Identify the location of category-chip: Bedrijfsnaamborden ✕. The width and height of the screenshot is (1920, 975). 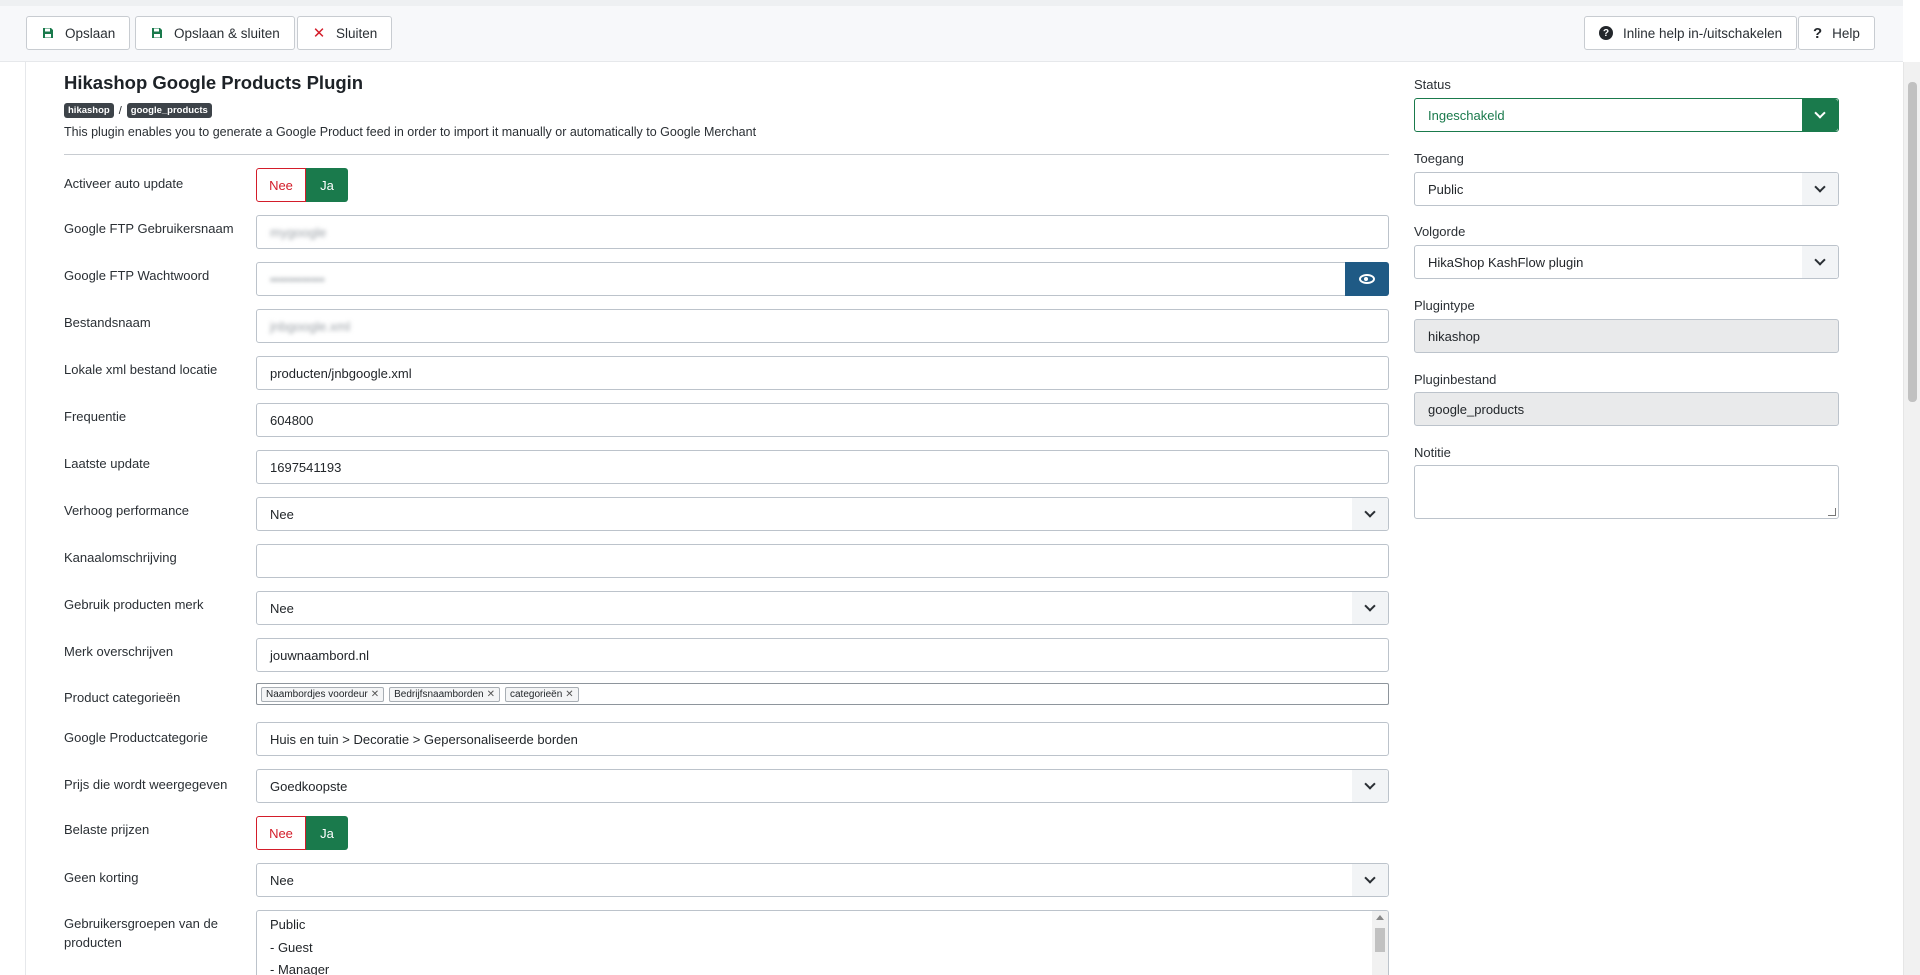
(444, 694).